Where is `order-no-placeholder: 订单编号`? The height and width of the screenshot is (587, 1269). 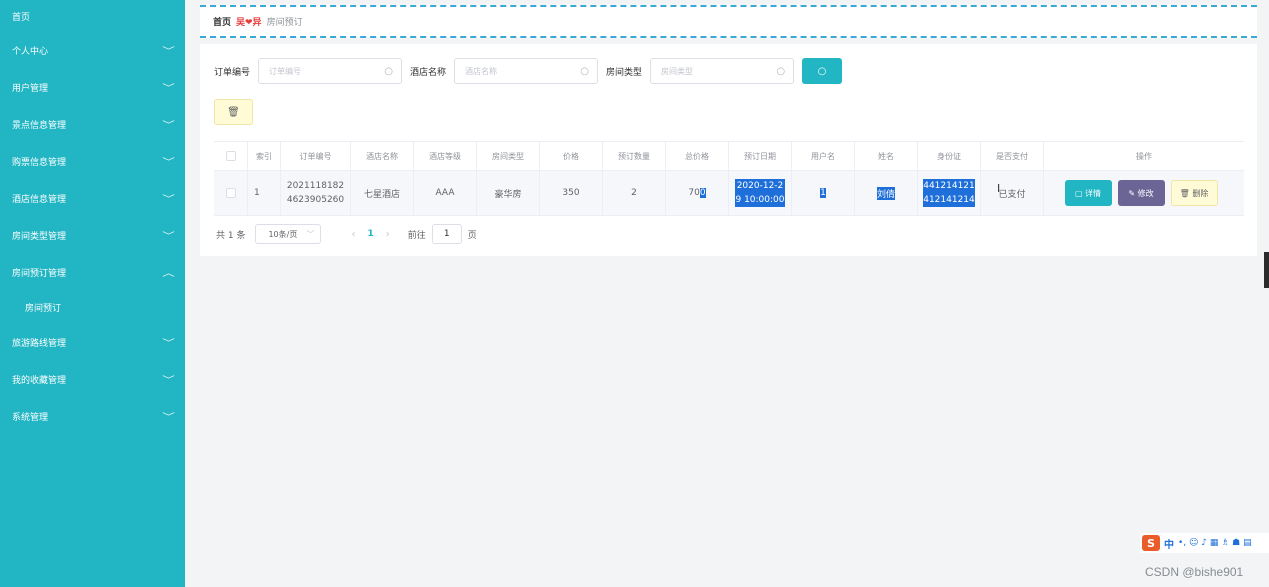 order-no-placeholder: 订单编号 is located at coordinates (285, 71).